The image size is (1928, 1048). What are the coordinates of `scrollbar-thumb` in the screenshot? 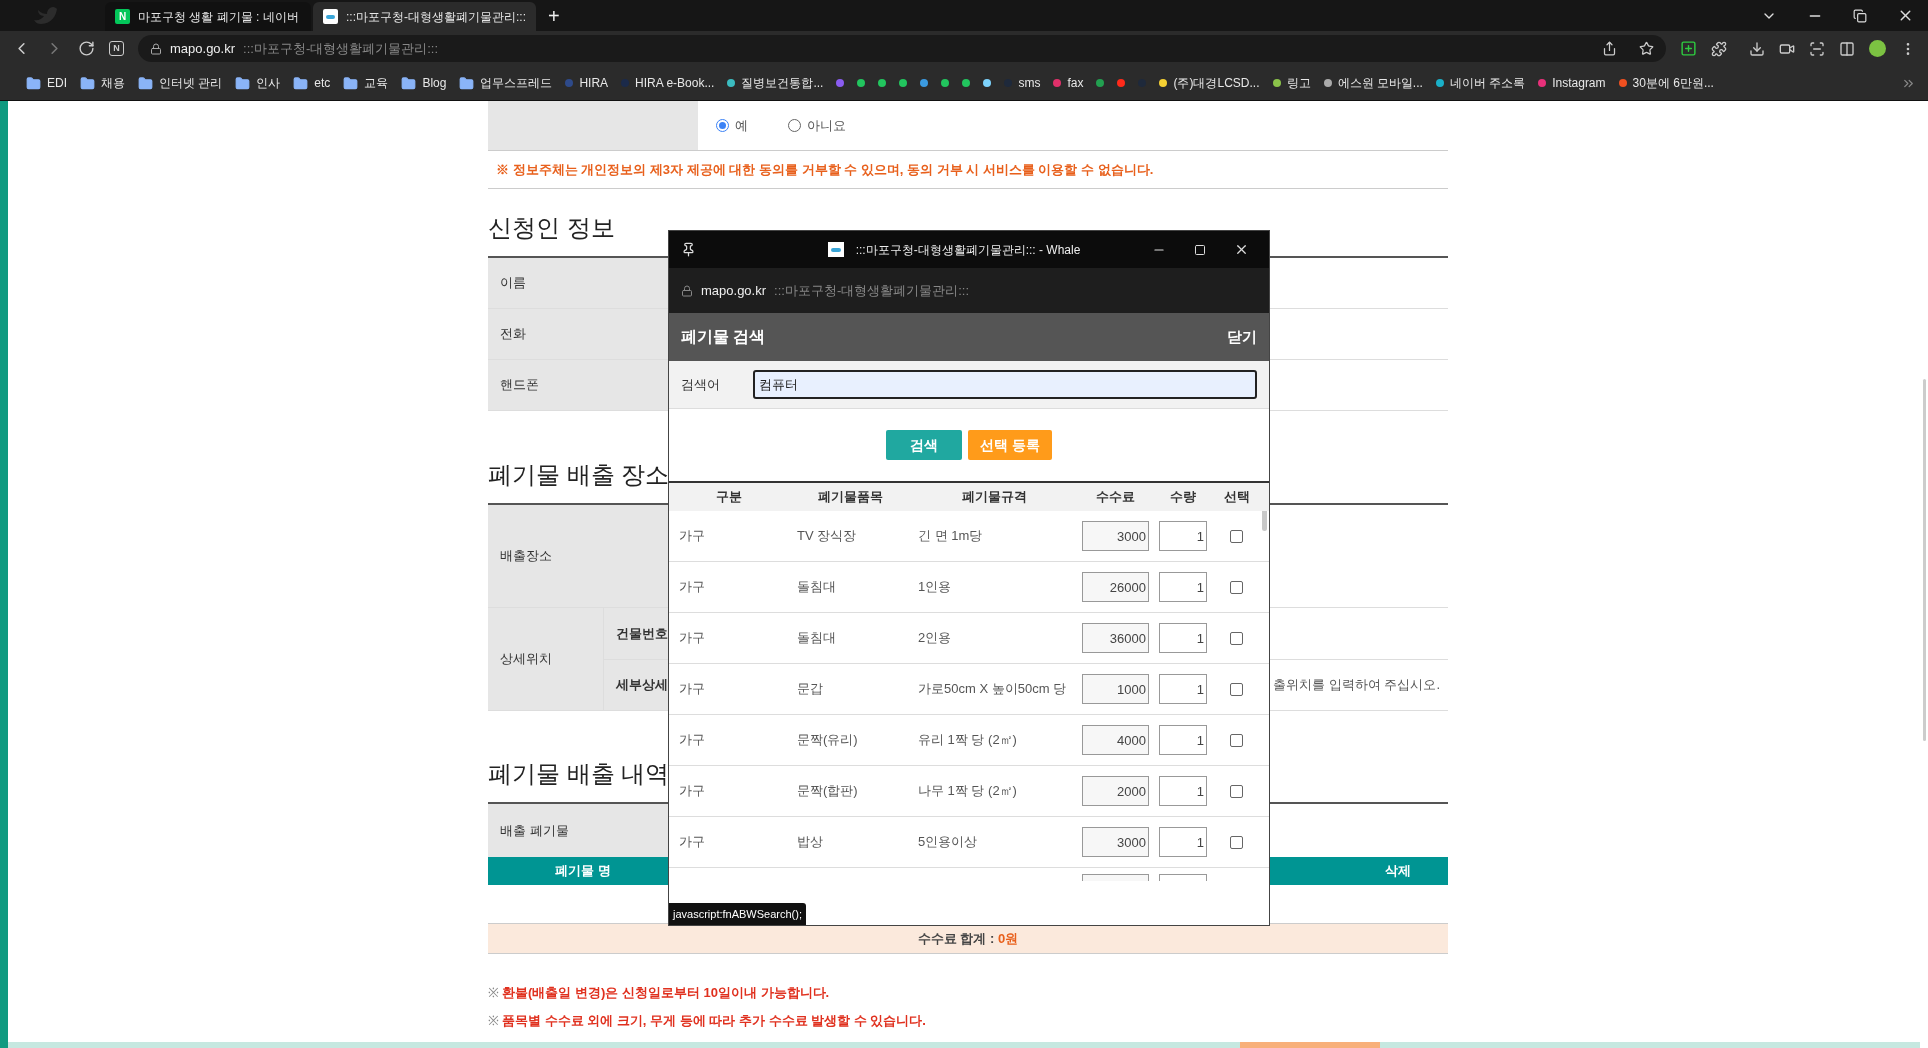 It's located at (1924, 560).